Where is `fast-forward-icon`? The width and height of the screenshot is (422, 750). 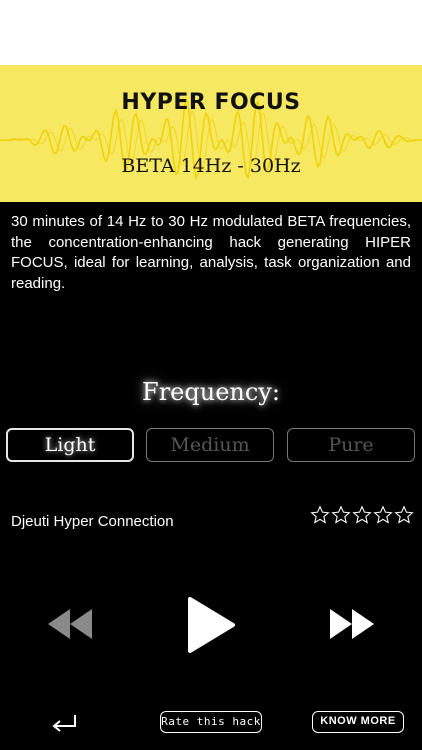
fast-forward-icon is located at coordinates (352, 624).